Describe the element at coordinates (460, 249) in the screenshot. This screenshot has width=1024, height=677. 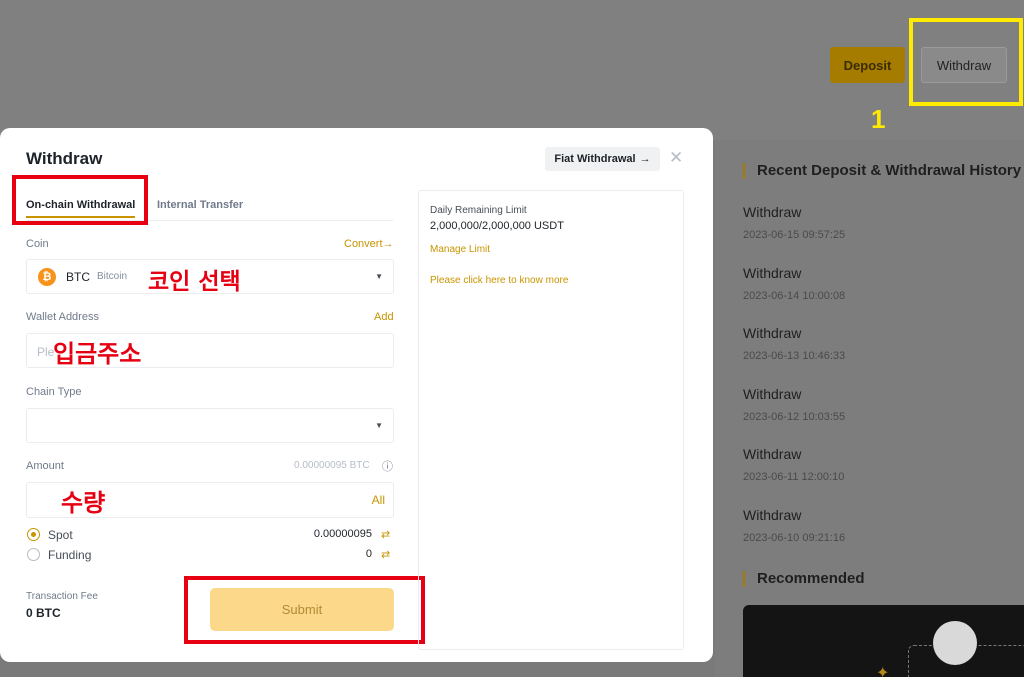
I see `manage-limit-link: Manage Limit` at that location.